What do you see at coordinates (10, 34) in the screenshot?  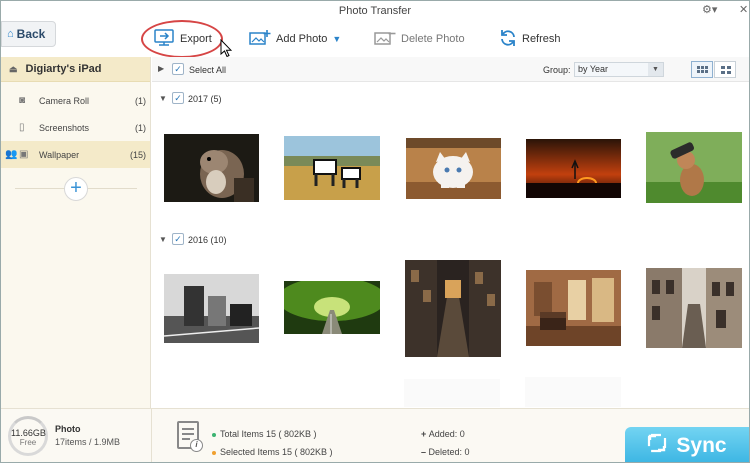 I see `home-icon: ⌂` at bounding box center [10, 34].